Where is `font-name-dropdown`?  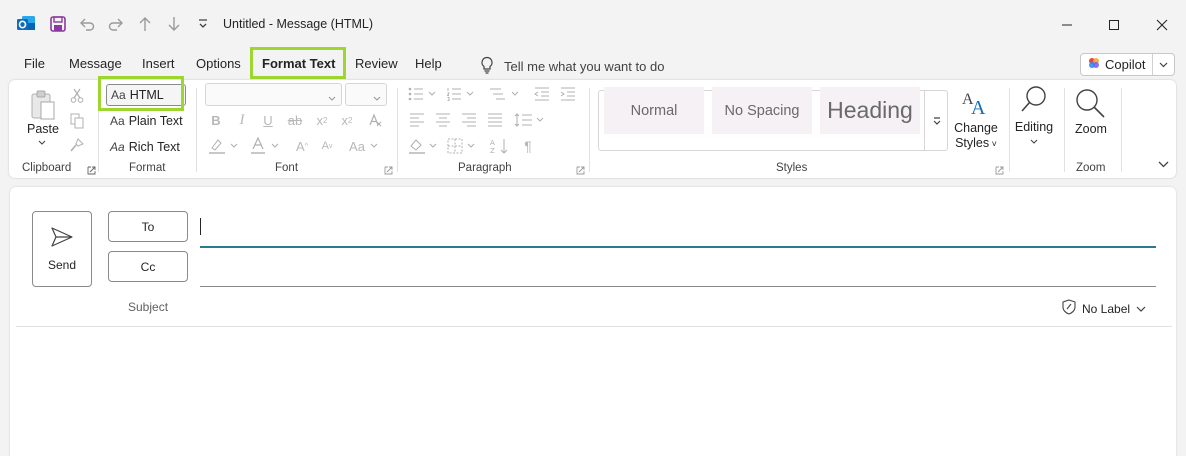
font-name-dropdown is located at coordinates (273, 94).